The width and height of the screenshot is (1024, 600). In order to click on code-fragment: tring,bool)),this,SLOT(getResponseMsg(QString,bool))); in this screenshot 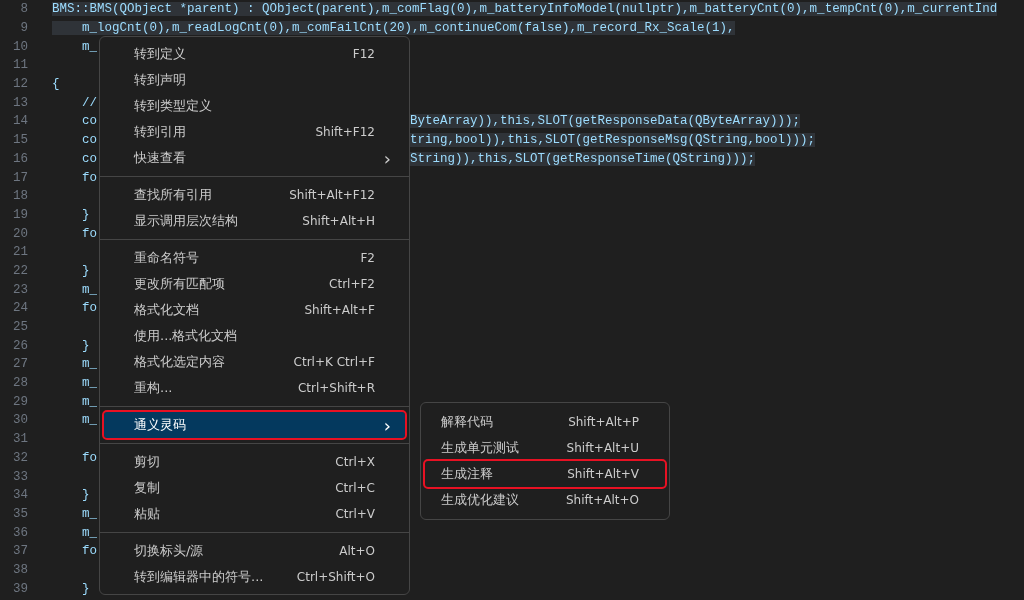, I will do `click(613, 140)`.